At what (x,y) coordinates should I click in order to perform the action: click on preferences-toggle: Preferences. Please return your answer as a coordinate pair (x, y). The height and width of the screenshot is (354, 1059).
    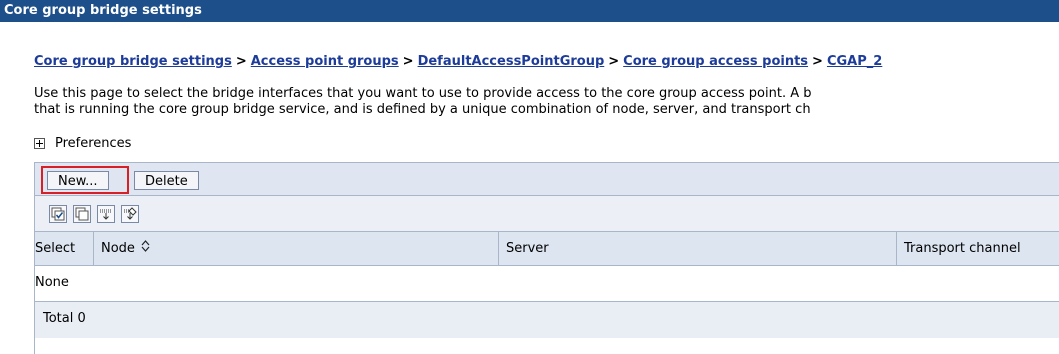
    Looking at the image, I should click on (82, 143).